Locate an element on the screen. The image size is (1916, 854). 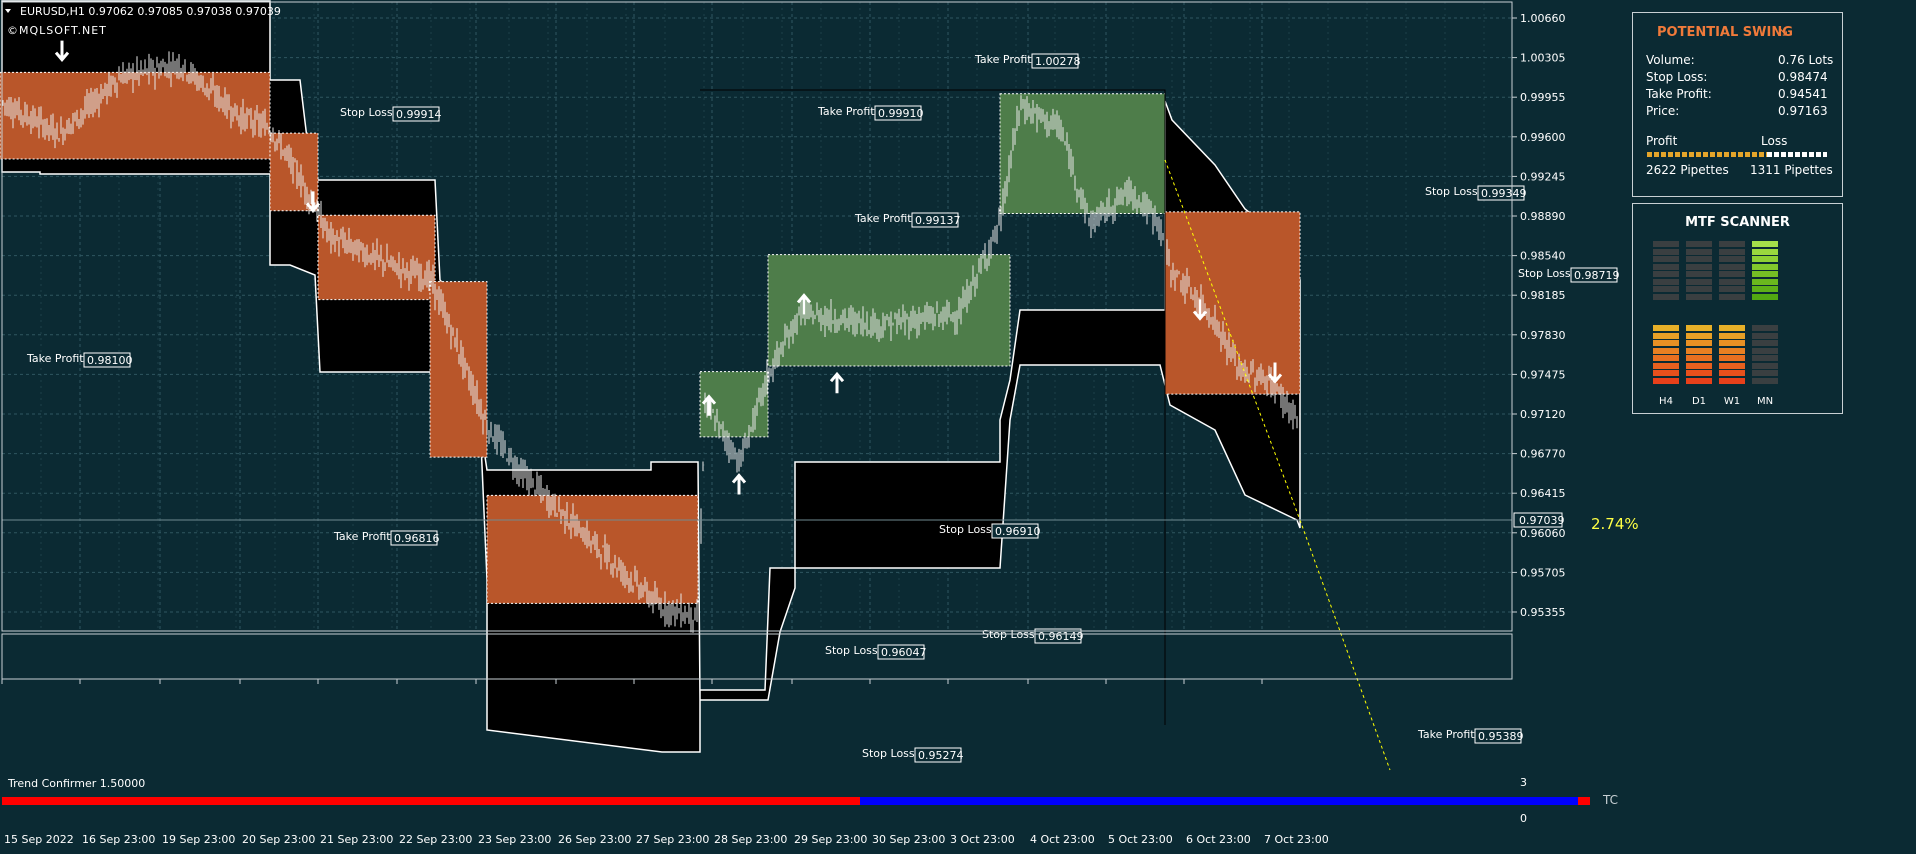
x-tick-label: 29 Sep 23:00 is located at coordinates (830, 839).